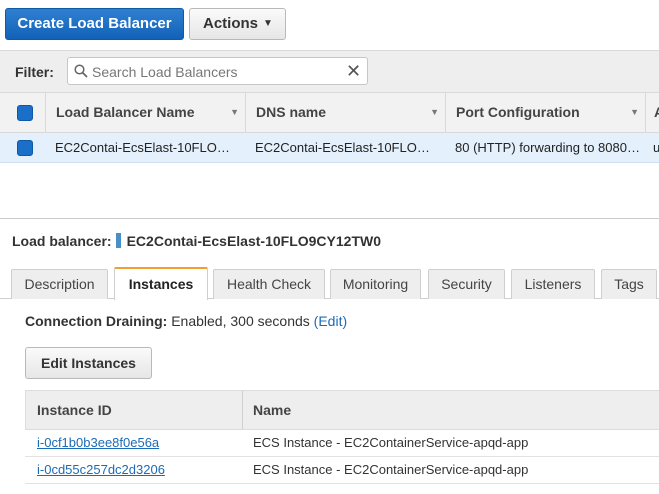 This screenshot has width=659, height=494. Describe the element at coordinates (240, 321) in the screenshot. I see `draining-value: Enabled, 300 seconds` at that location.